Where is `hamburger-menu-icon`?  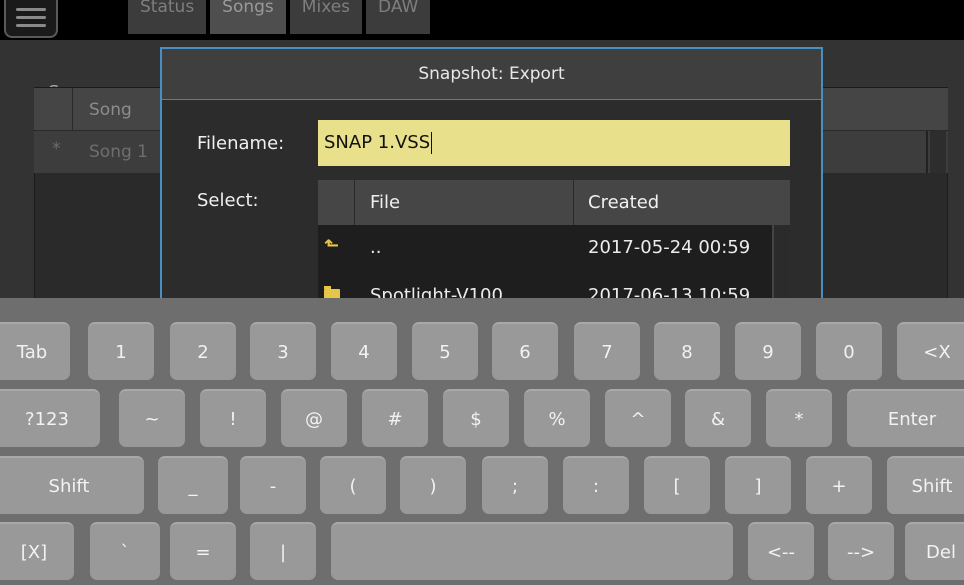
hamburger-menu-icon is located at coordinates (31, 19).